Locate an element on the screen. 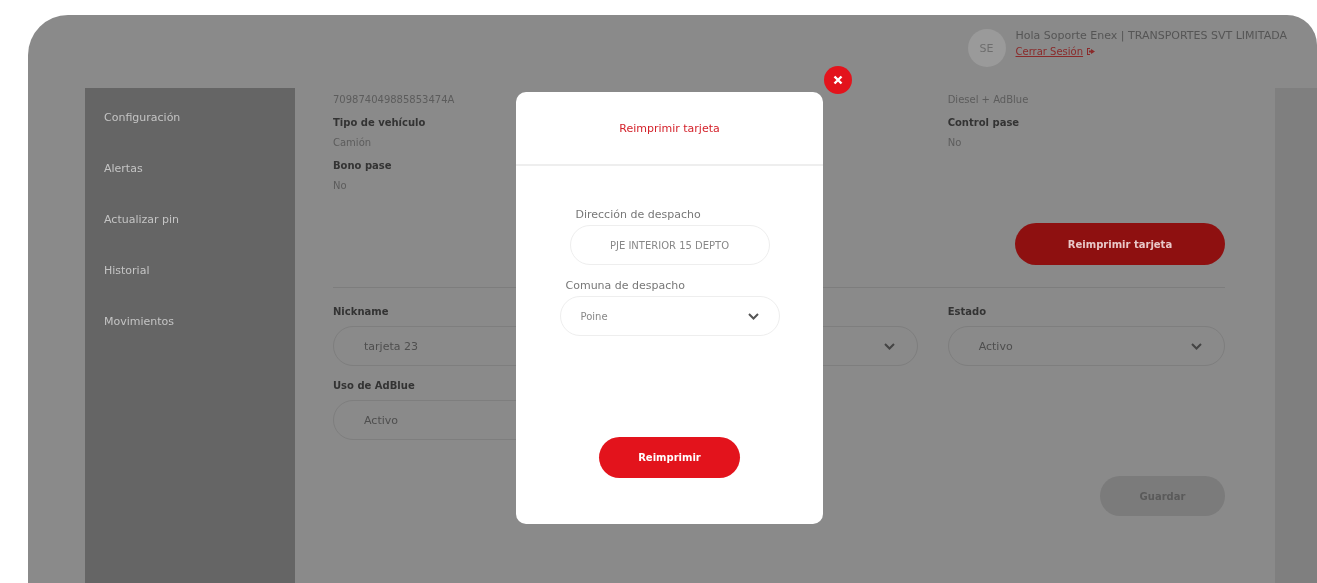 Image resolution: width=1317 pixels, height=583 pixels. reprint-card-button: Reimprimir tarjeta is located at coordinates (1120, 244).